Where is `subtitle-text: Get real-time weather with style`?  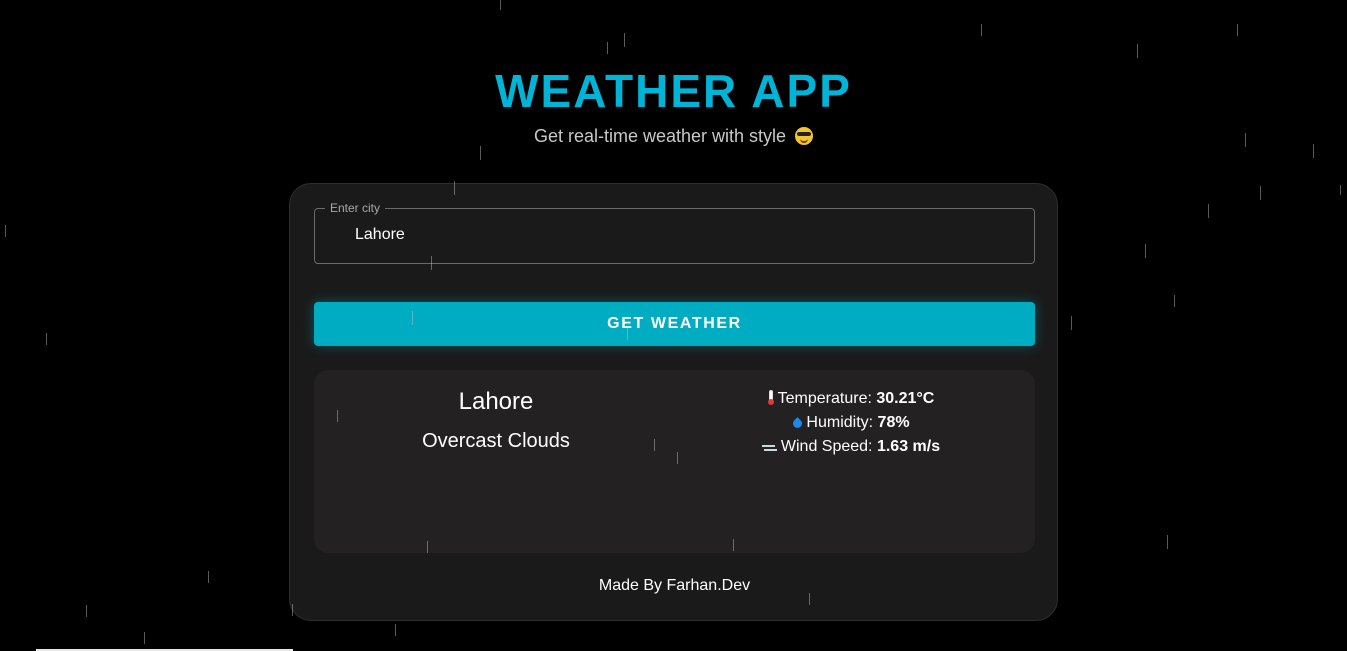
subtitle-text: Get real-time weather with style is located at coordinates (660, 136).